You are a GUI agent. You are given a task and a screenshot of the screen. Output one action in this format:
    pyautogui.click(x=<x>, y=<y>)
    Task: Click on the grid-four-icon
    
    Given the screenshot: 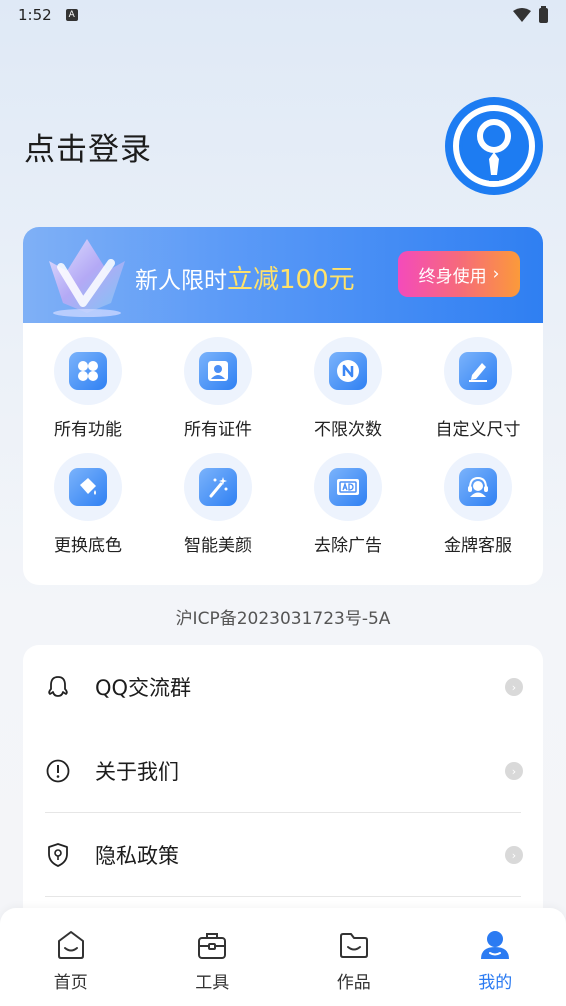 What is the action you would take?
    pyautogui.click(x=88, y=371)
    